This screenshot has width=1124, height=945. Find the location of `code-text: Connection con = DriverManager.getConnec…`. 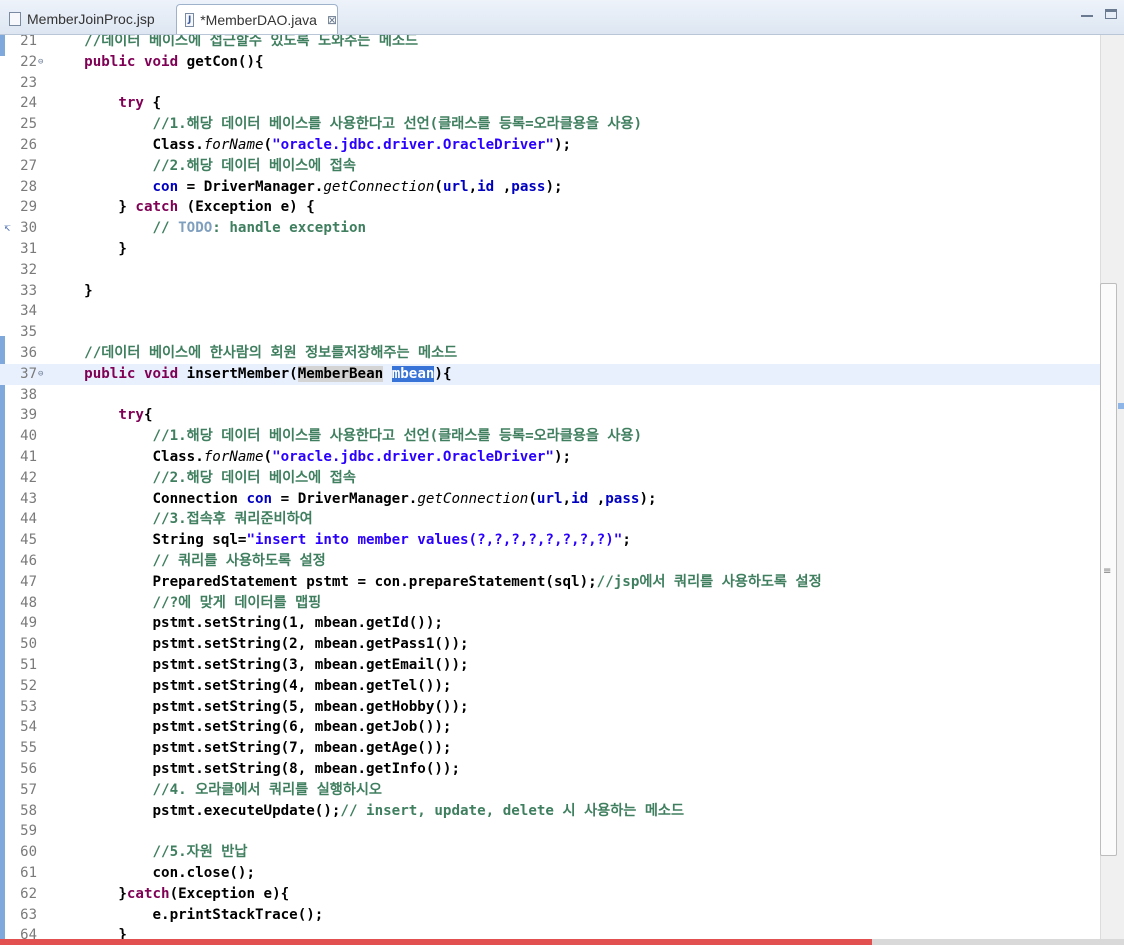

code-text: Connection con = DriverManager.getConnec… is located at coordinates (353, 499).